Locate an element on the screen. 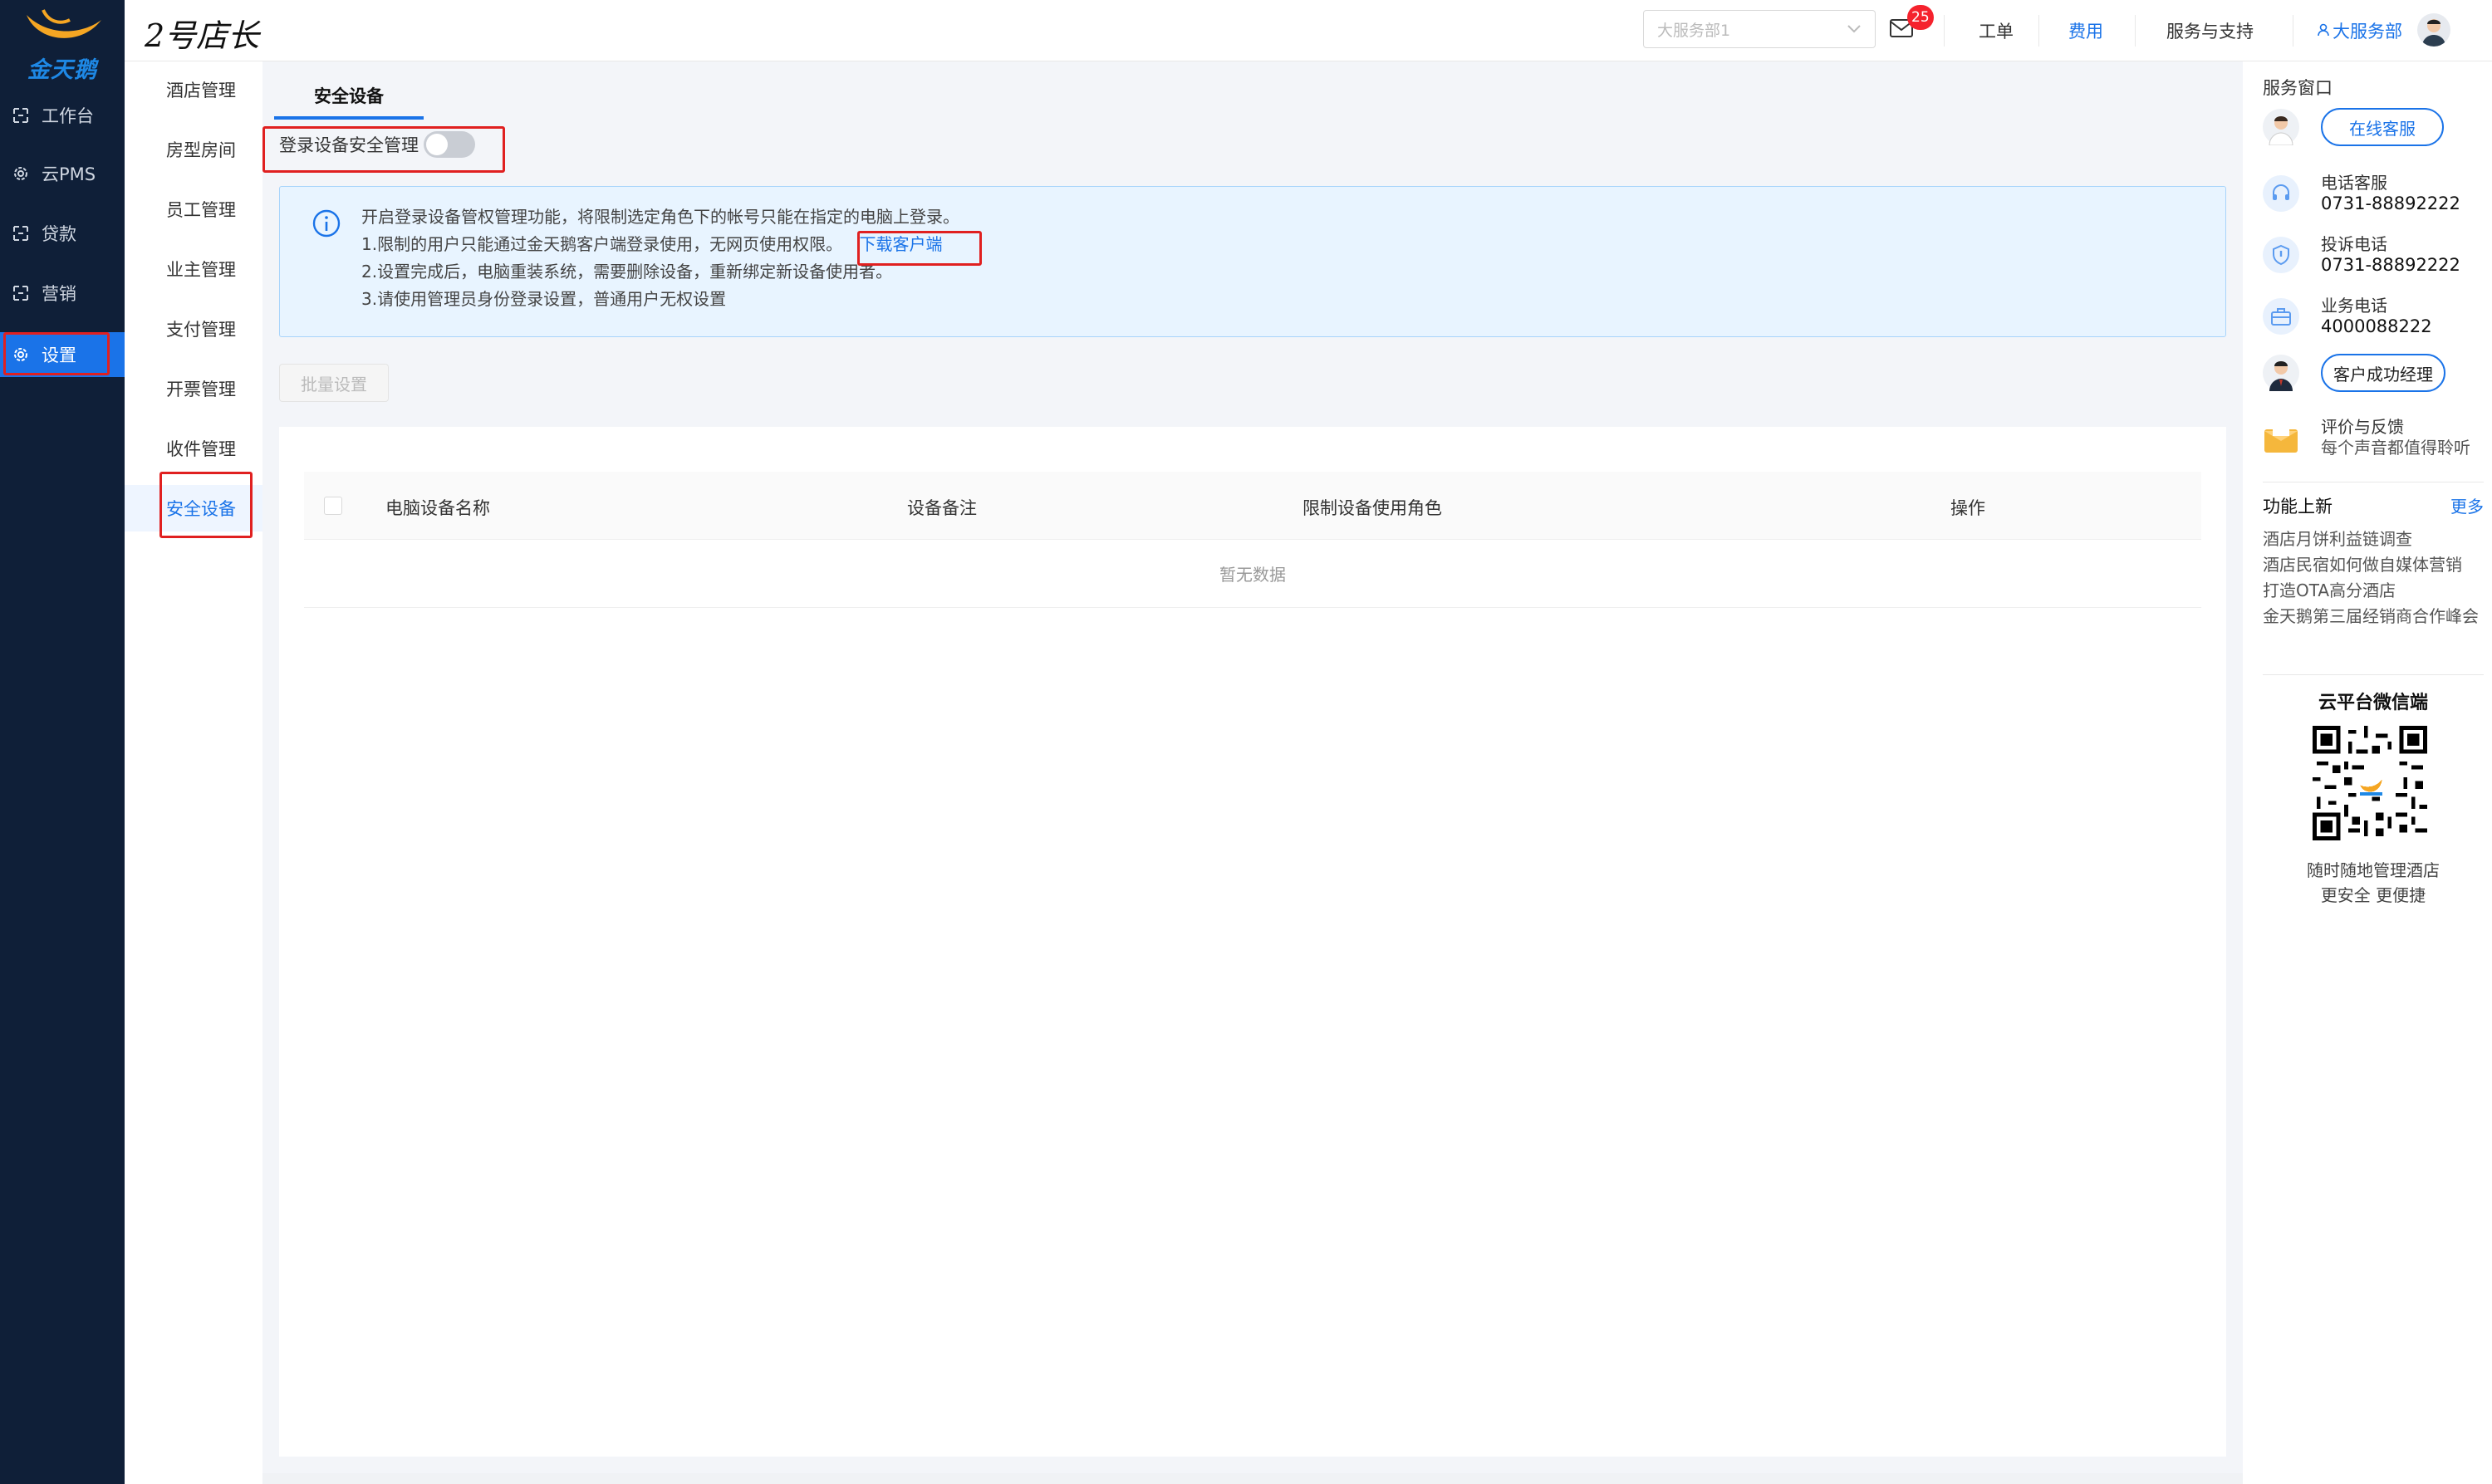 Image resolution: width=2492 pixels, height=1484 pixels. submenu-item-receipt: 收件管理 is located at coordinates (193, 448).